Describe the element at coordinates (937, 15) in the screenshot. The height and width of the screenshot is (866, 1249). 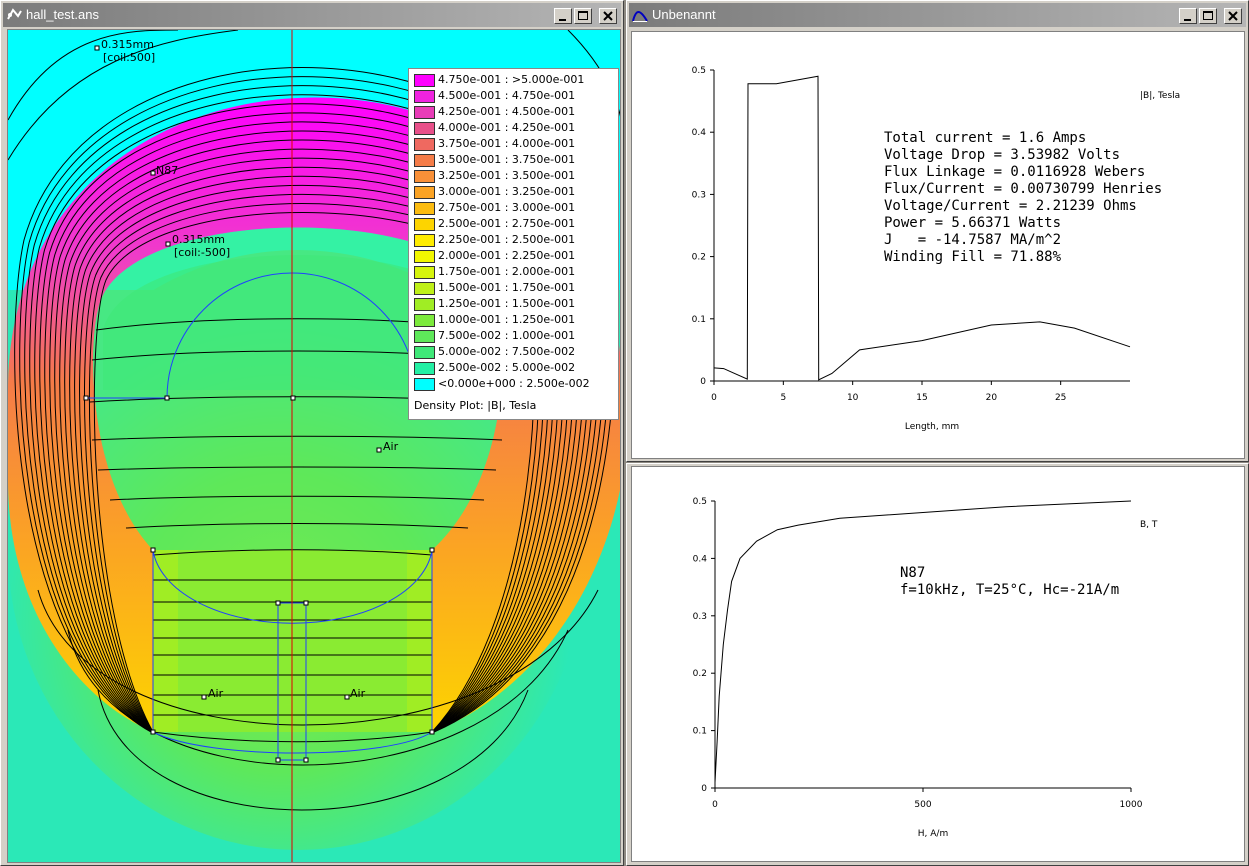
I see `line-plot-titlebar: Unbenannt` at that location.